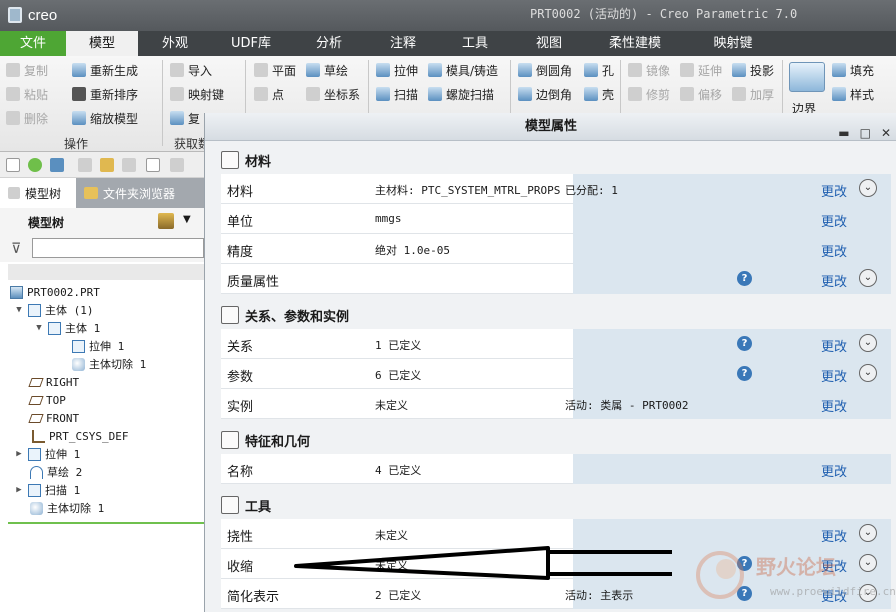  What do you see at coordinates (185, 118) in the screenshot?
I see `copy-geometry-button: 复` at bounding box center [185, 118].